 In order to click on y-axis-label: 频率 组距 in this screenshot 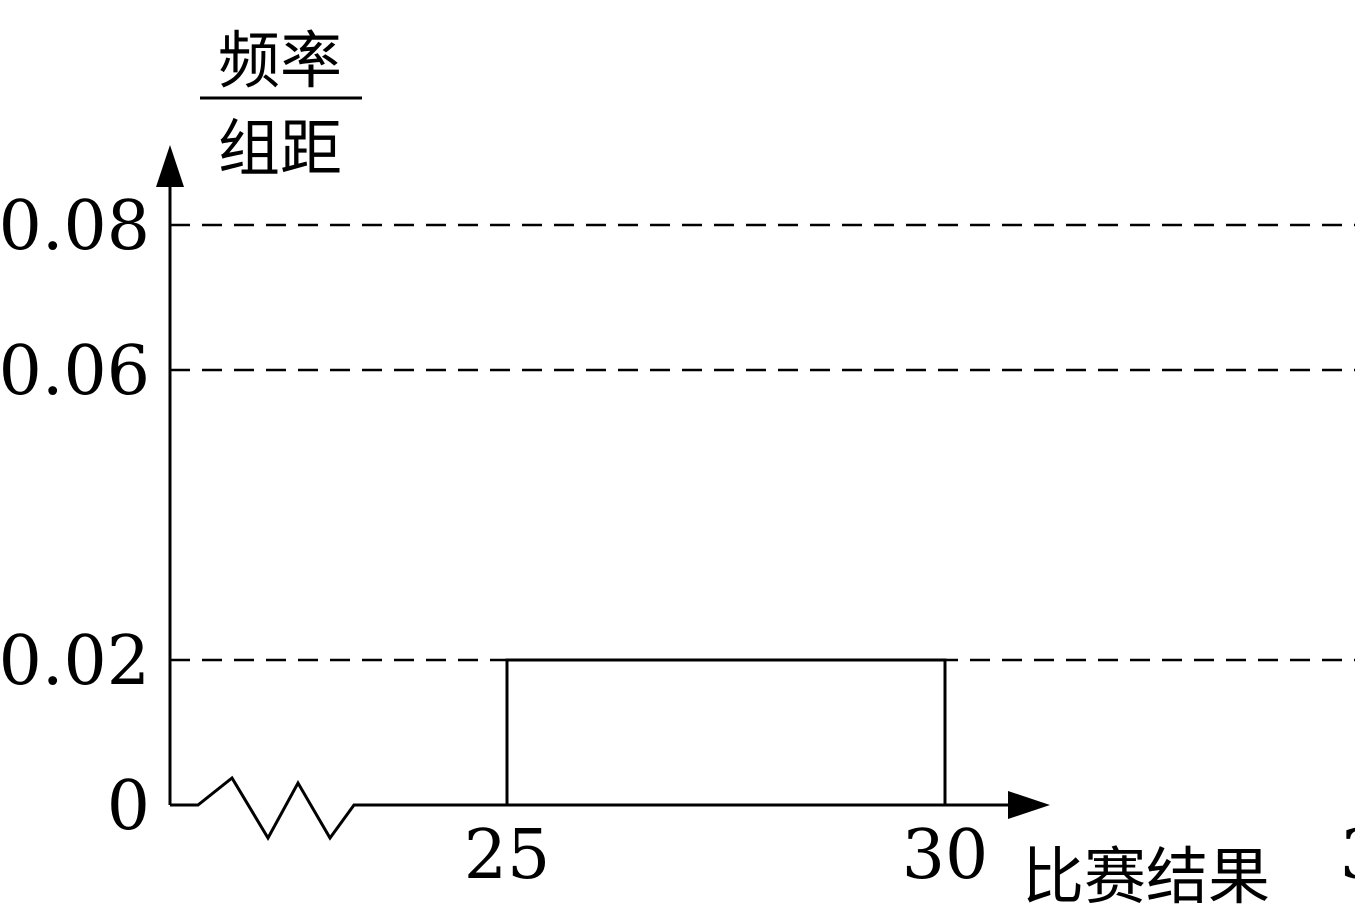, I will do `click(281, 104)`.